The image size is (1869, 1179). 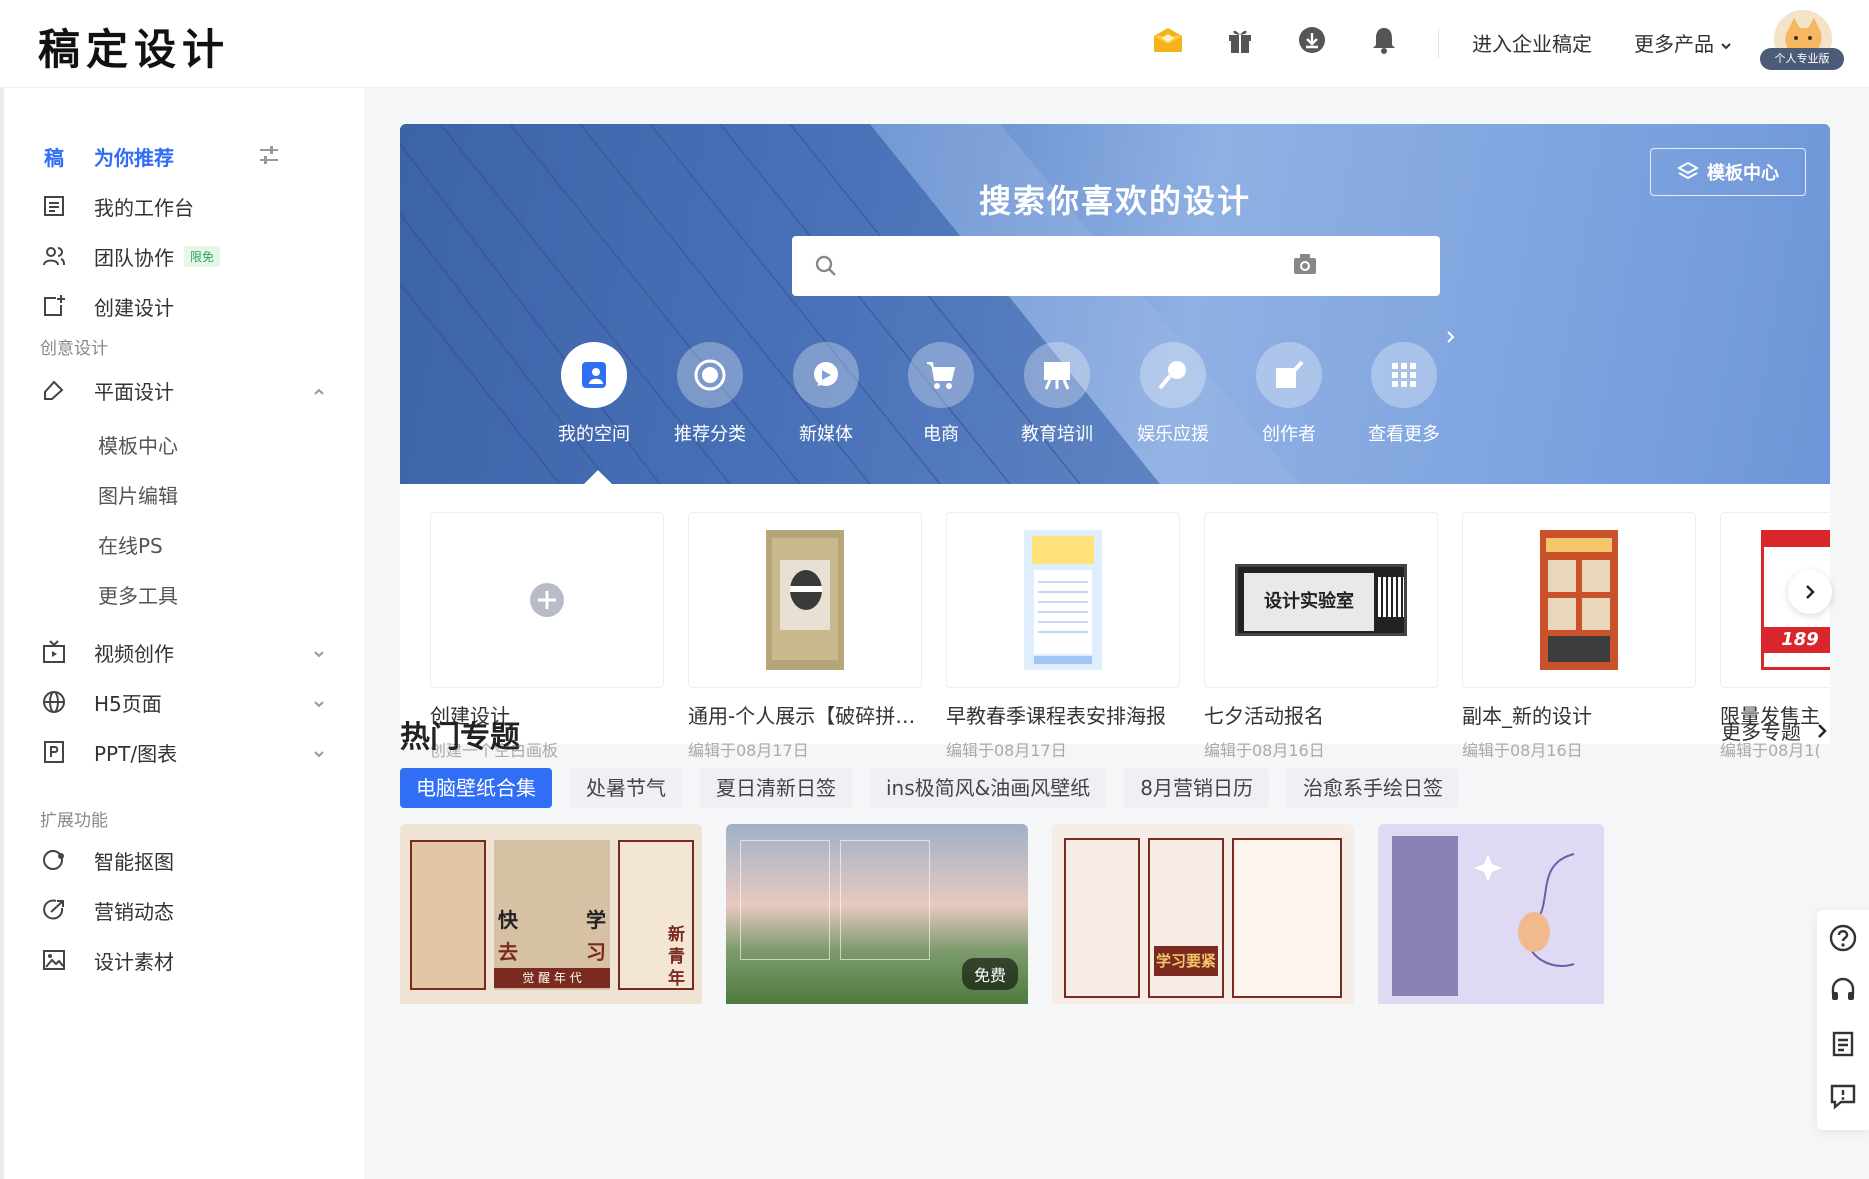 What do you see at coordinates (130, 544) in the screenshot?
I see `sub-item-online-ps: 在线PS` at bounding box center [130, 544].